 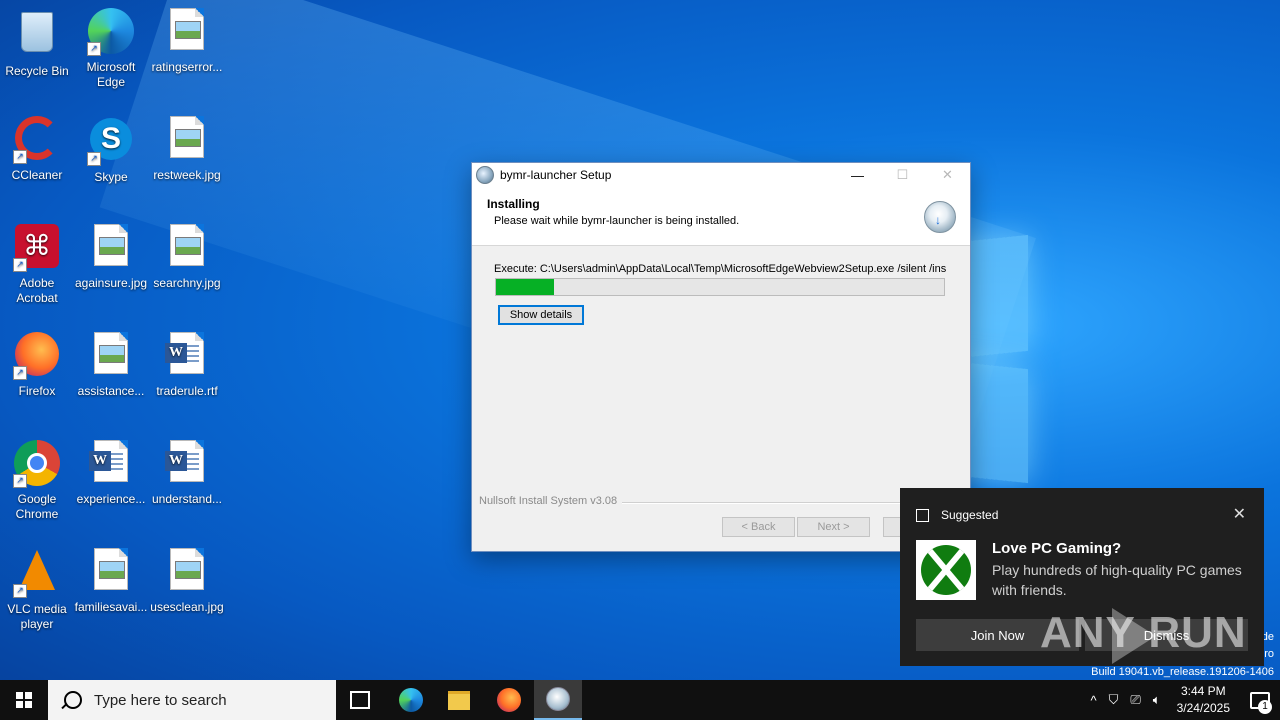 What do you see at coordinates (187, 607) in the screenshot?
I see `desktop-icon-label: usesclean.jpg` at bounding box center [187, 607].